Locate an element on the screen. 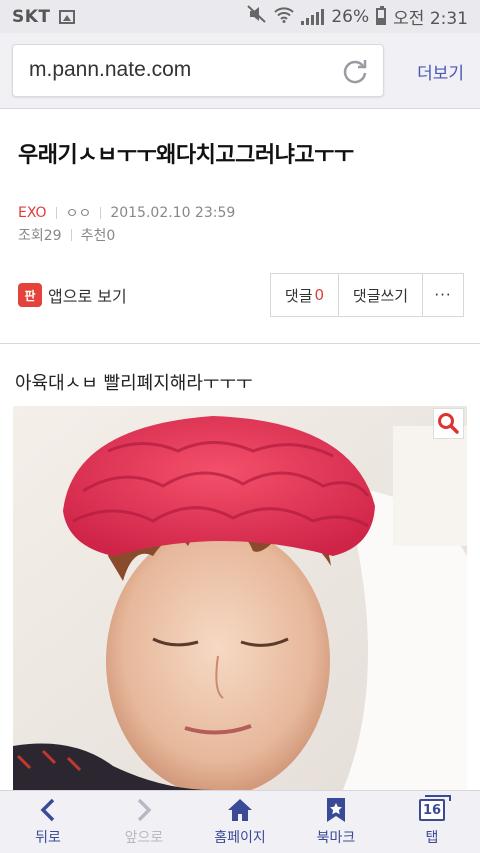 The image size is (480, 853). view-count: 조회29 is located at coordinates (40, 236).